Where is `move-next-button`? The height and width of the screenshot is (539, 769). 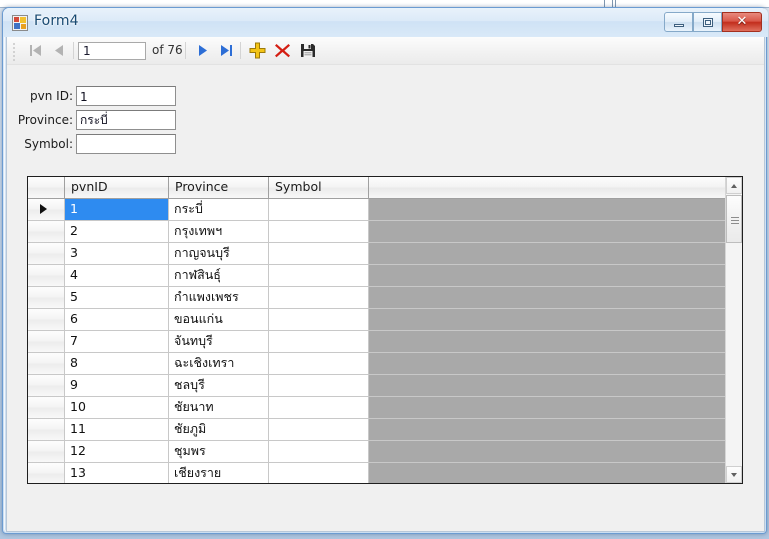
move-next-button is located at coordinates (202, 50).